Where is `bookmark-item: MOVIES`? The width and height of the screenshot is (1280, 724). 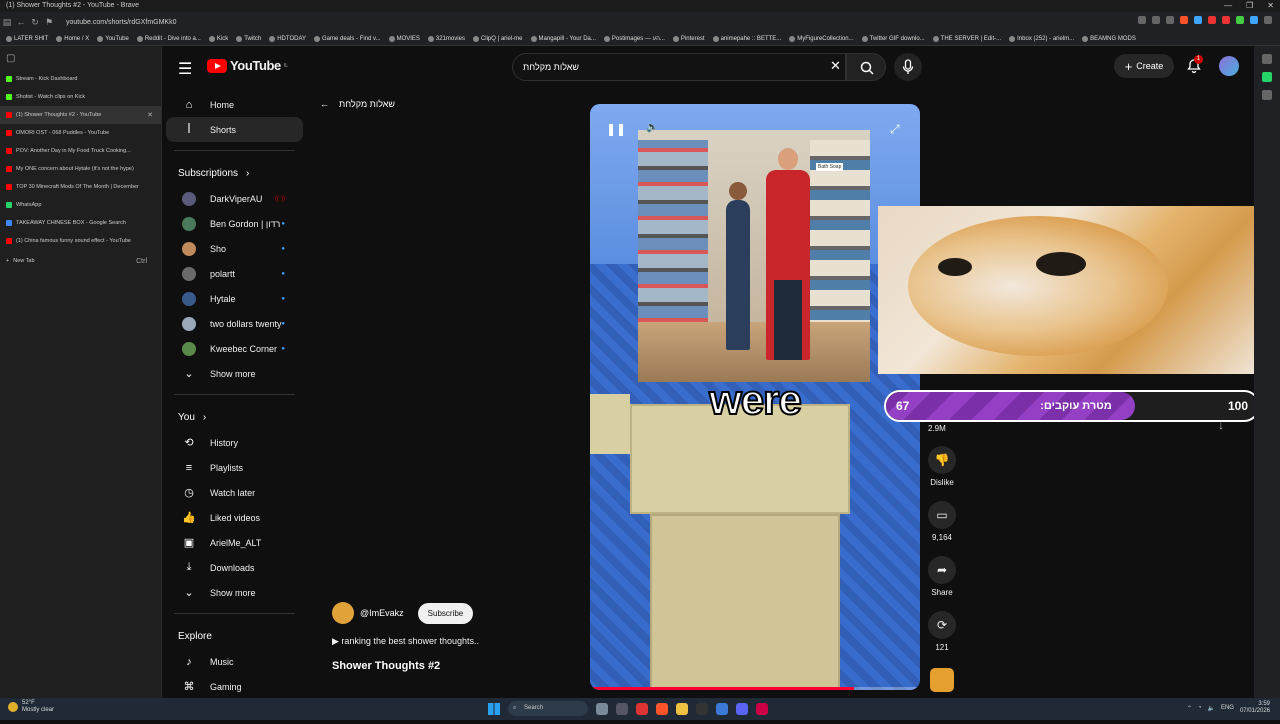
bookmark-item: MOVIES is located at coordinates (404, 38).